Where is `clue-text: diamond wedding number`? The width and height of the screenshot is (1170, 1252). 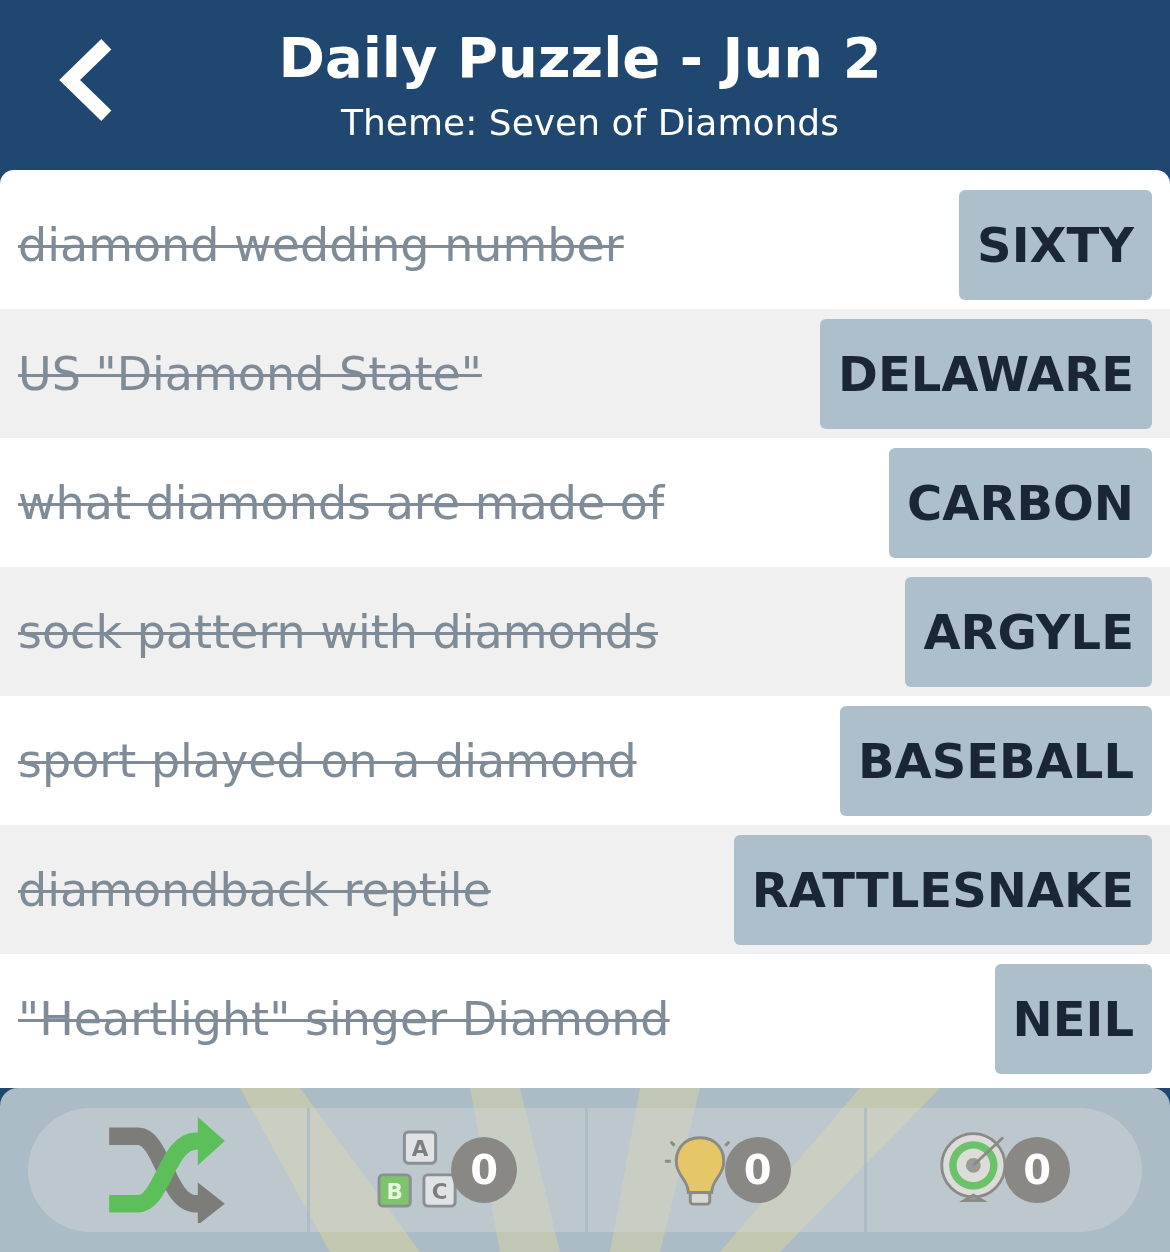
clue-text: diamond wedding number is located at coordinates (321, 244).